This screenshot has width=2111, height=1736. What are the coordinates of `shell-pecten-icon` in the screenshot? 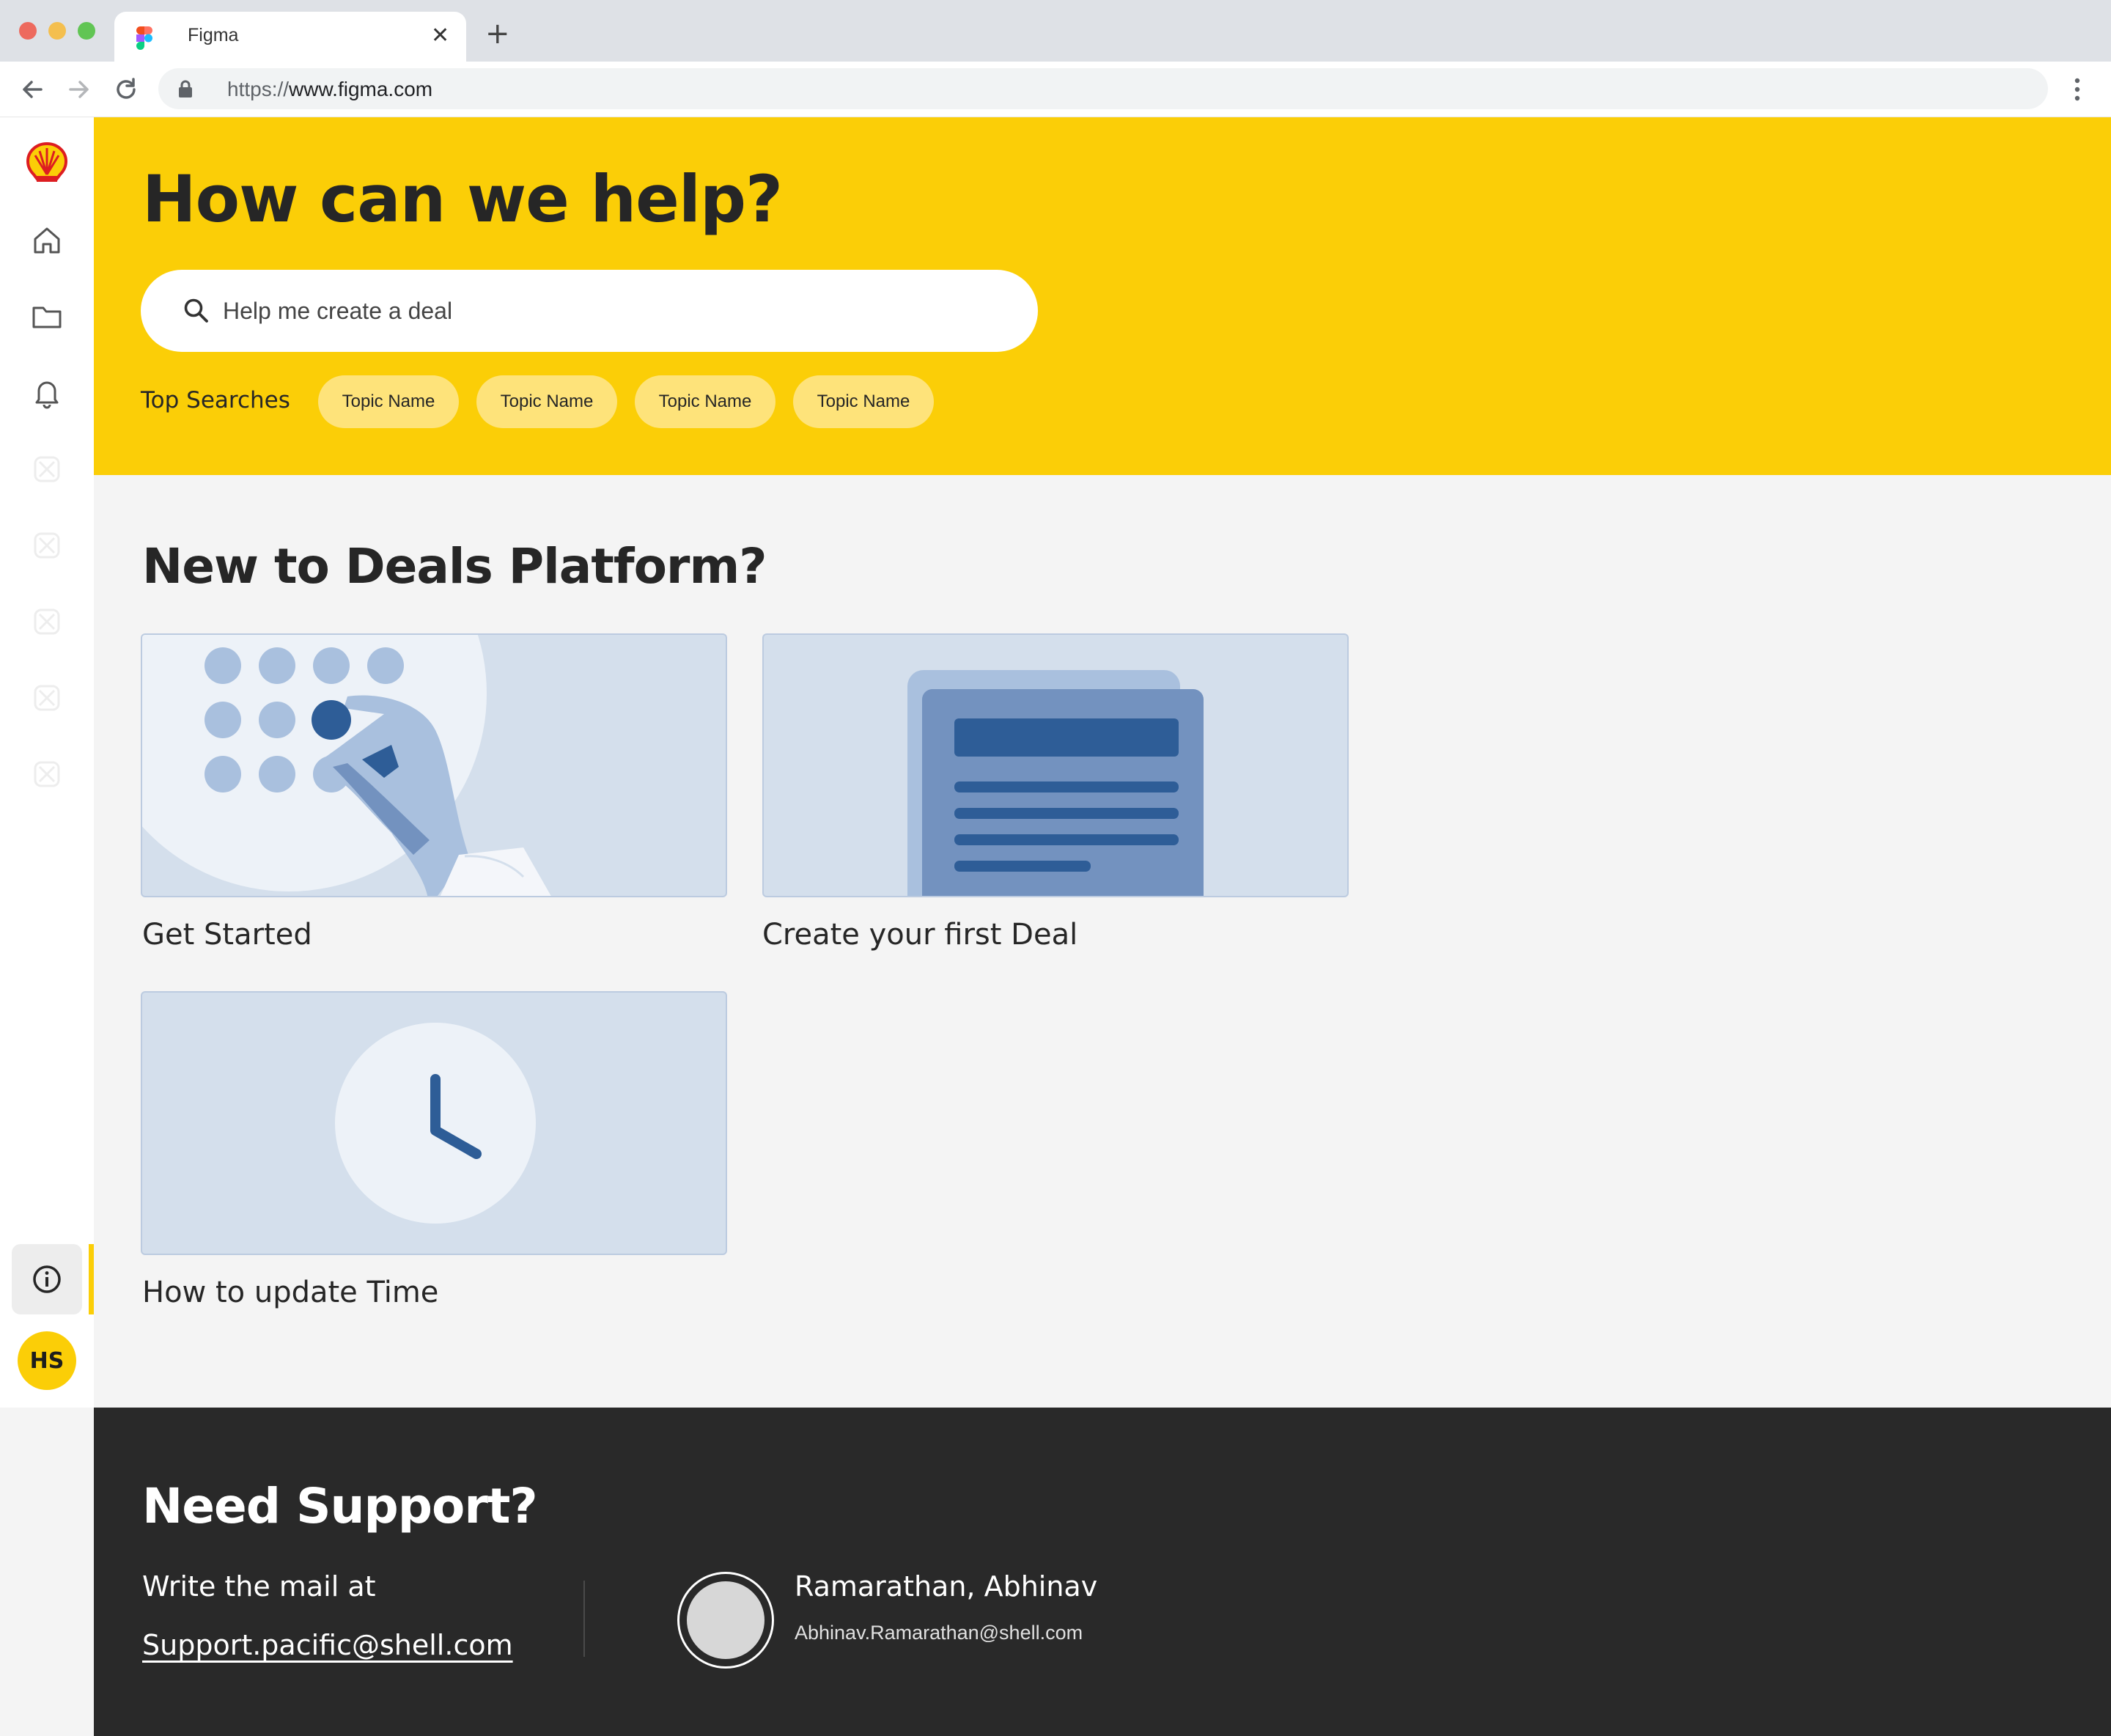 It's located at (47, 162).